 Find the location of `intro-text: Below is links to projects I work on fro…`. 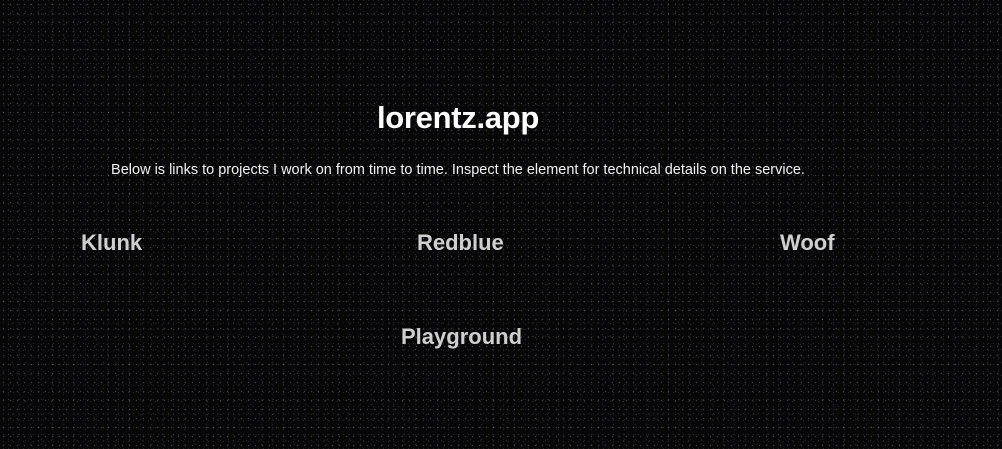

intro-text: Below is links to projects I work on fro… is located at coordinates (458, 170).